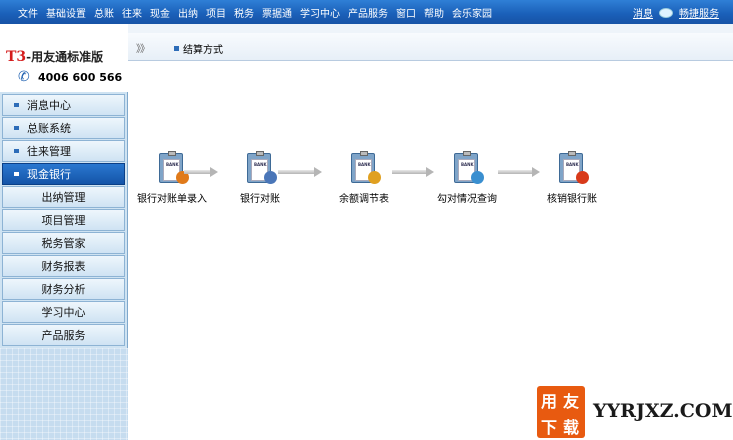 Image resolution: width=733 pixels, height=440 pixels. I want to click on tab-label: 结算方式, so click(203, 50).